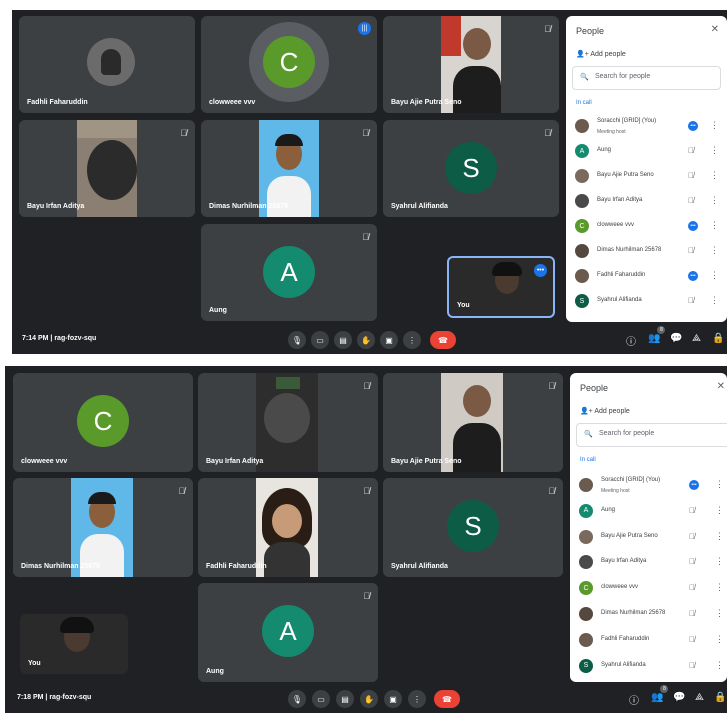 This screenshot has height=713, width=727. What do you see at coordinates (70, 697) in the screenshot?
I see `meeting-code: rag-fozv-squ` at bounding box center [70, 697].